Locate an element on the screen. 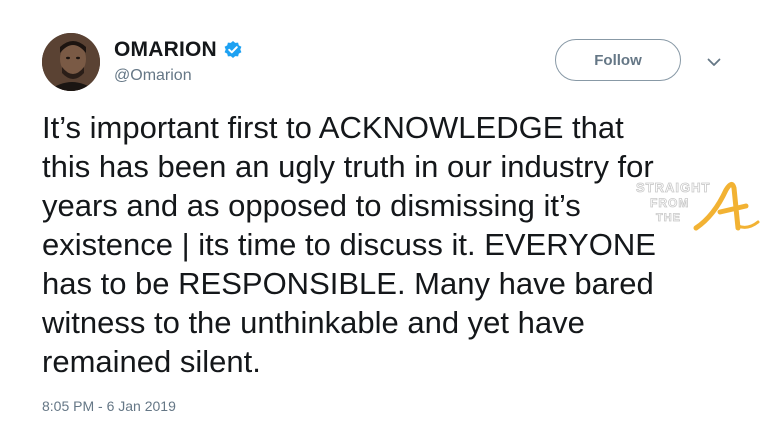 The width and height of the screenshot is (768, 428). user-handle: @Omarion is located at coordinates (153, 76).